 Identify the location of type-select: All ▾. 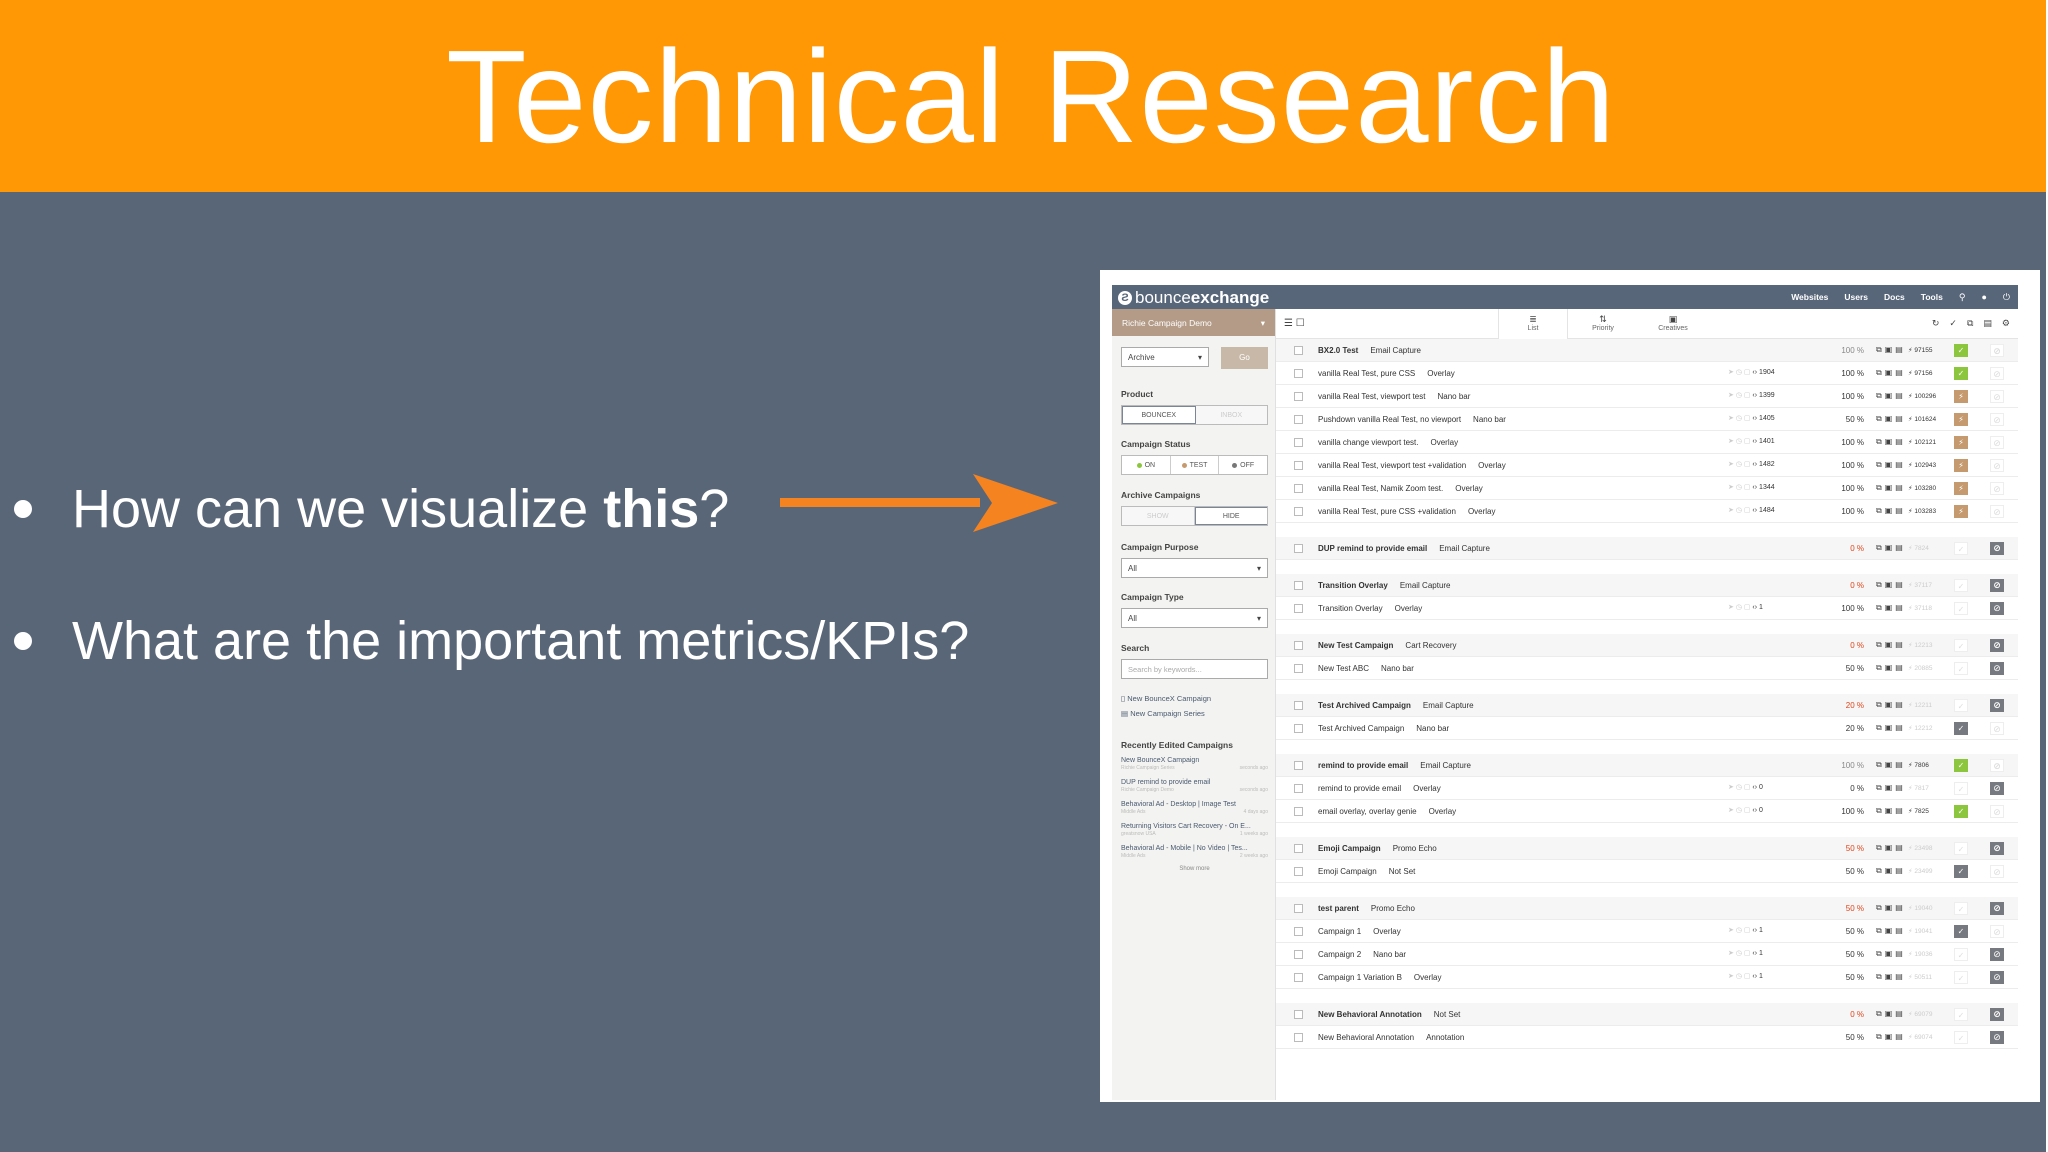
(1194, 618).